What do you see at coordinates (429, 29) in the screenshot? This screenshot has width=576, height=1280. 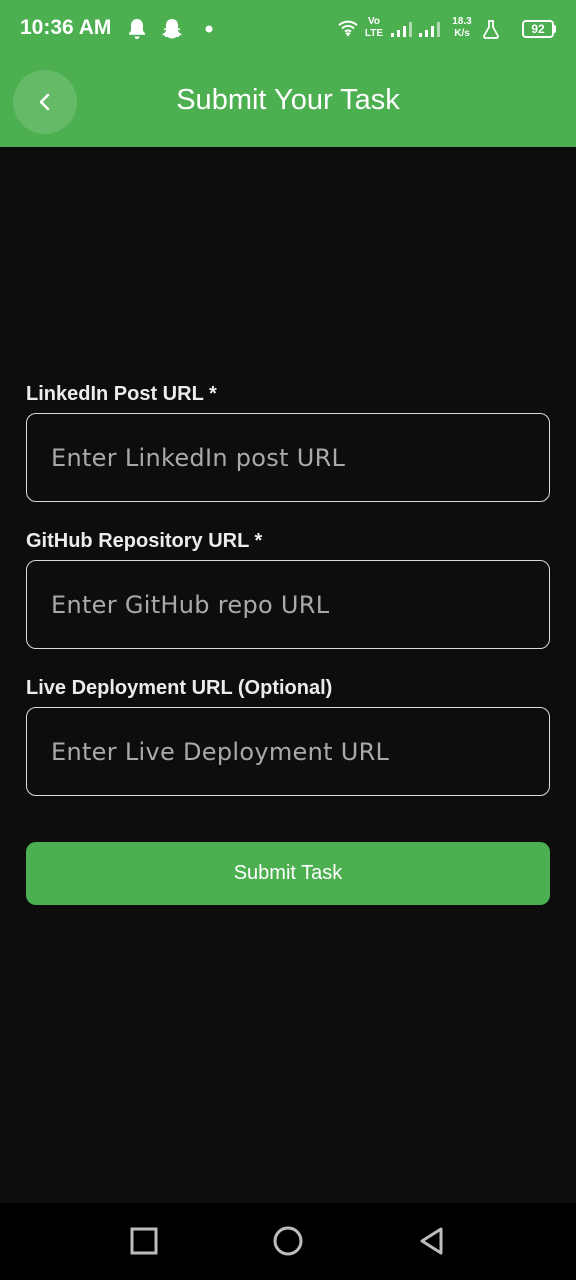 I see `signal-strength-sim2-icon` at bounding box center [429, 29].